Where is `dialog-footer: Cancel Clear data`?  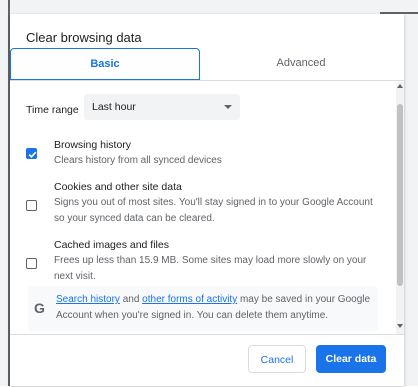
dialog-footer: Cancel Clear data is located at coordinates (207, 360).